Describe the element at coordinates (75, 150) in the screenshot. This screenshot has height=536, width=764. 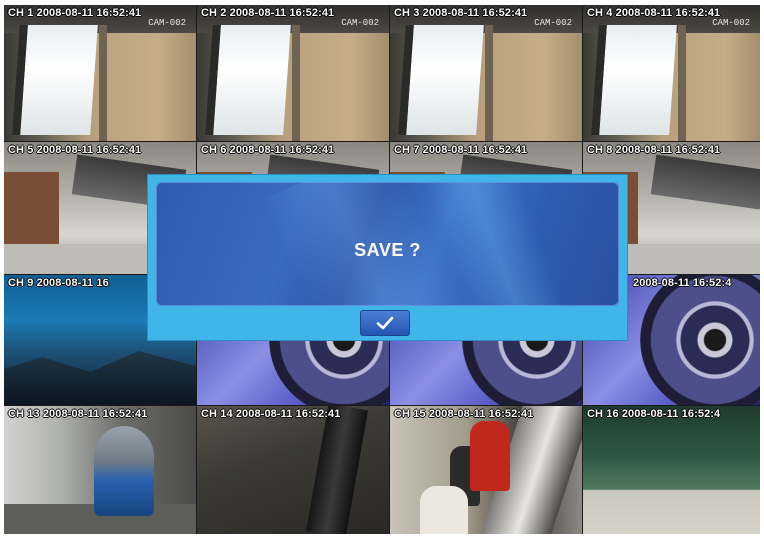
I see `channel-timestamp: CH 5 2008-08-11 16:52:41` at that location.